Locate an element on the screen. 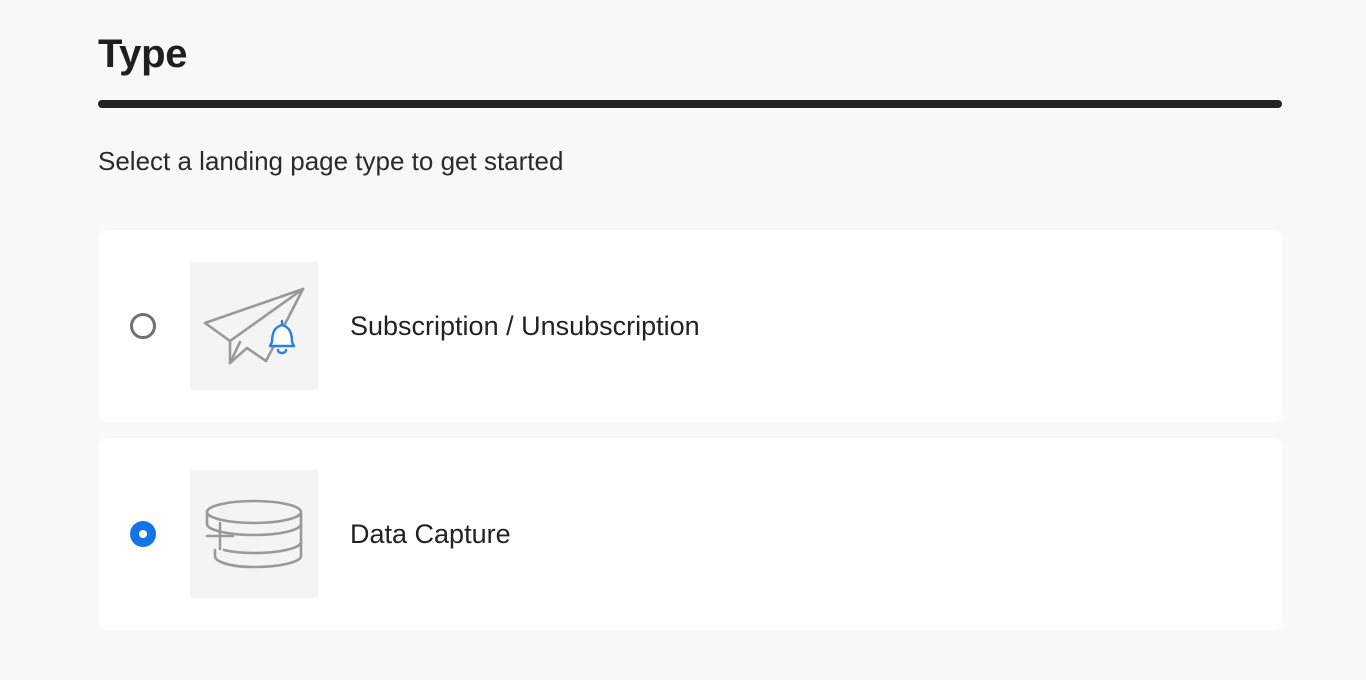 The width and height of the screenshot is (1366, 680). database-add-icon is located at coordinates (254, 534).